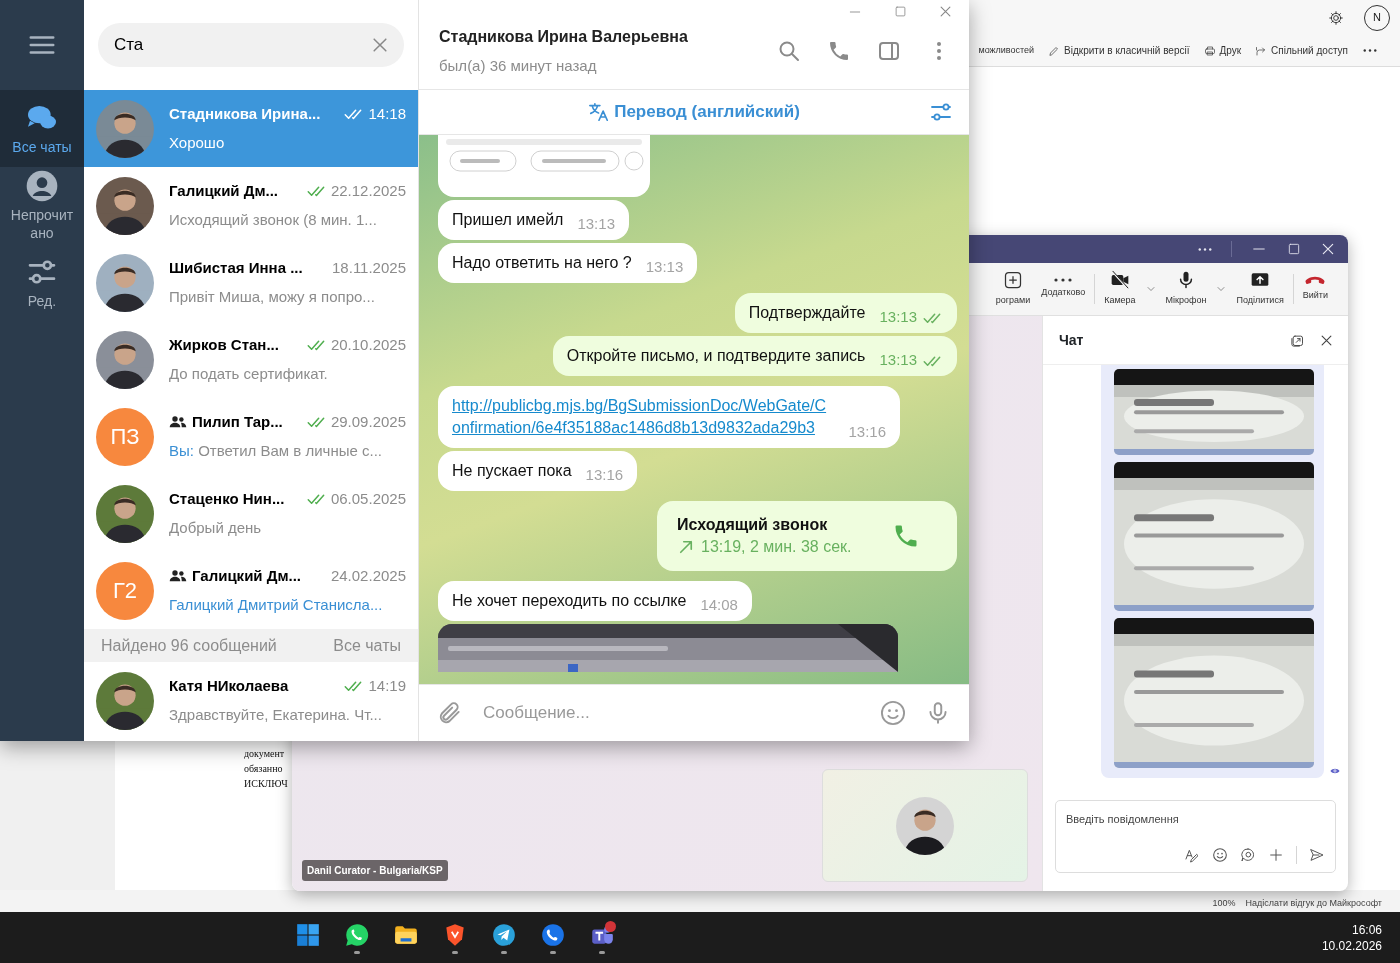 The height and width of the screenshot is (963, 1400). Describe the element at coordinates (368, 191) in the screenshot. I see `chat-time: 22.12.2025` at that location.